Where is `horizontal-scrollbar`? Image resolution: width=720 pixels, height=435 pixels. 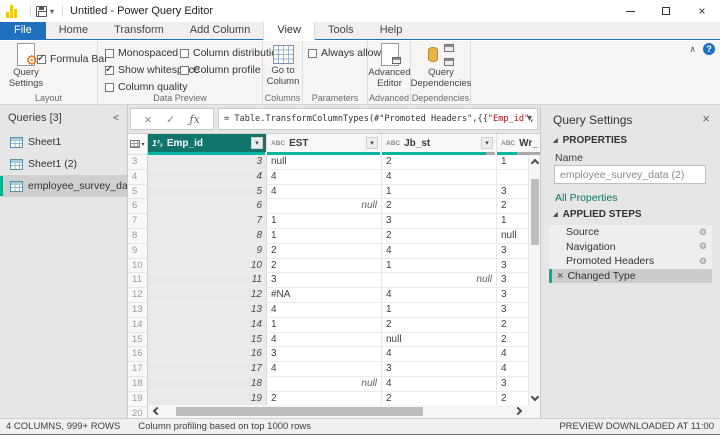
horizontal-scrollbar is located at coordinates (337, 411).